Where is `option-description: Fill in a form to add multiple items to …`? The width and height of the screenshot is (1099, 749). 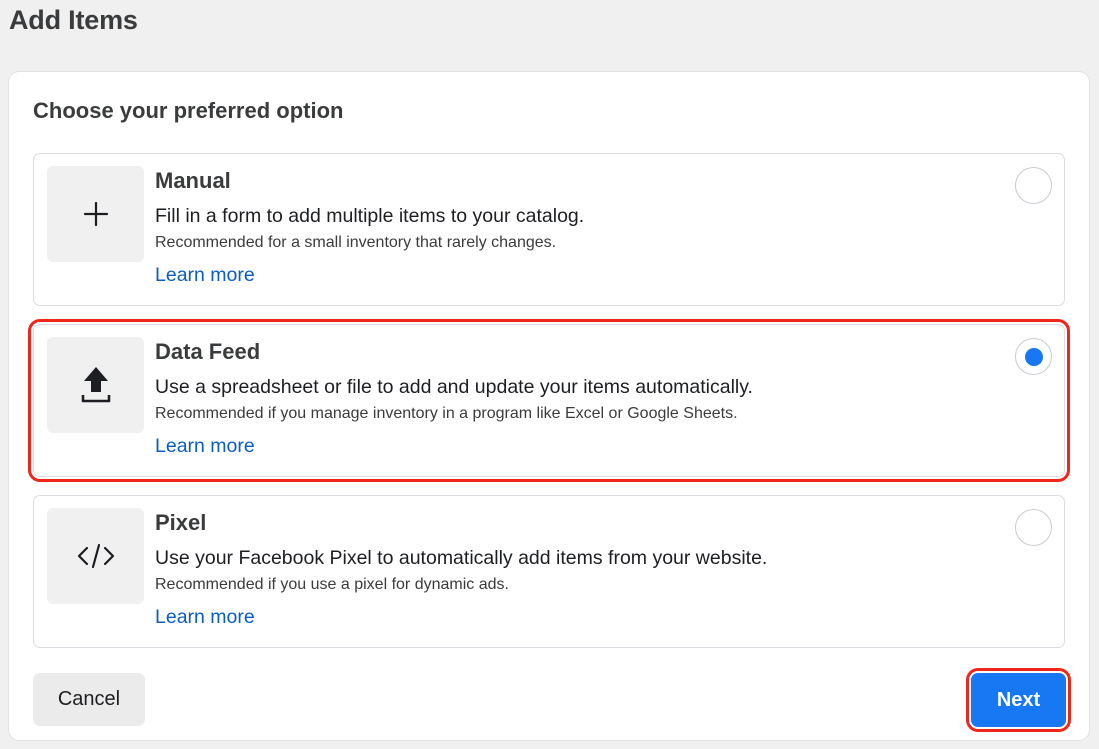
option-description: Fill in a form to add multiple items to … is located at coordinates (370, 216).